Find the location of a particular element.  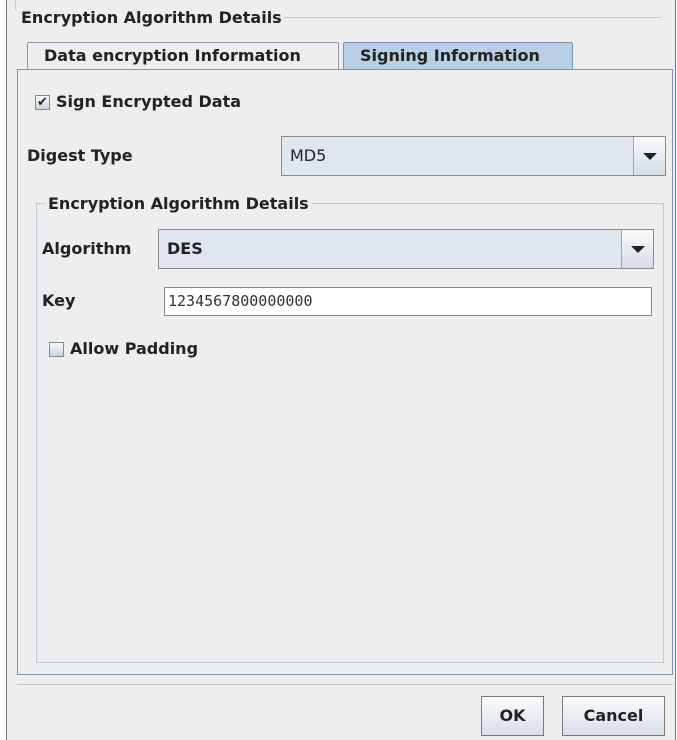

algorithm-label: Algorithm is located at coordinates (87, 248).